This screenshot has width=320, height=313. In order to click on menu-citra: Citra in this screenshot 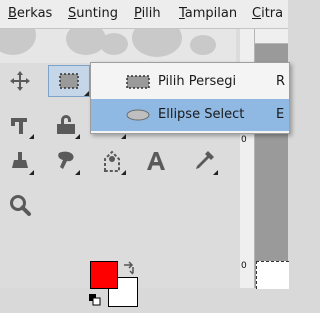, I will do `click(267, 14)`.